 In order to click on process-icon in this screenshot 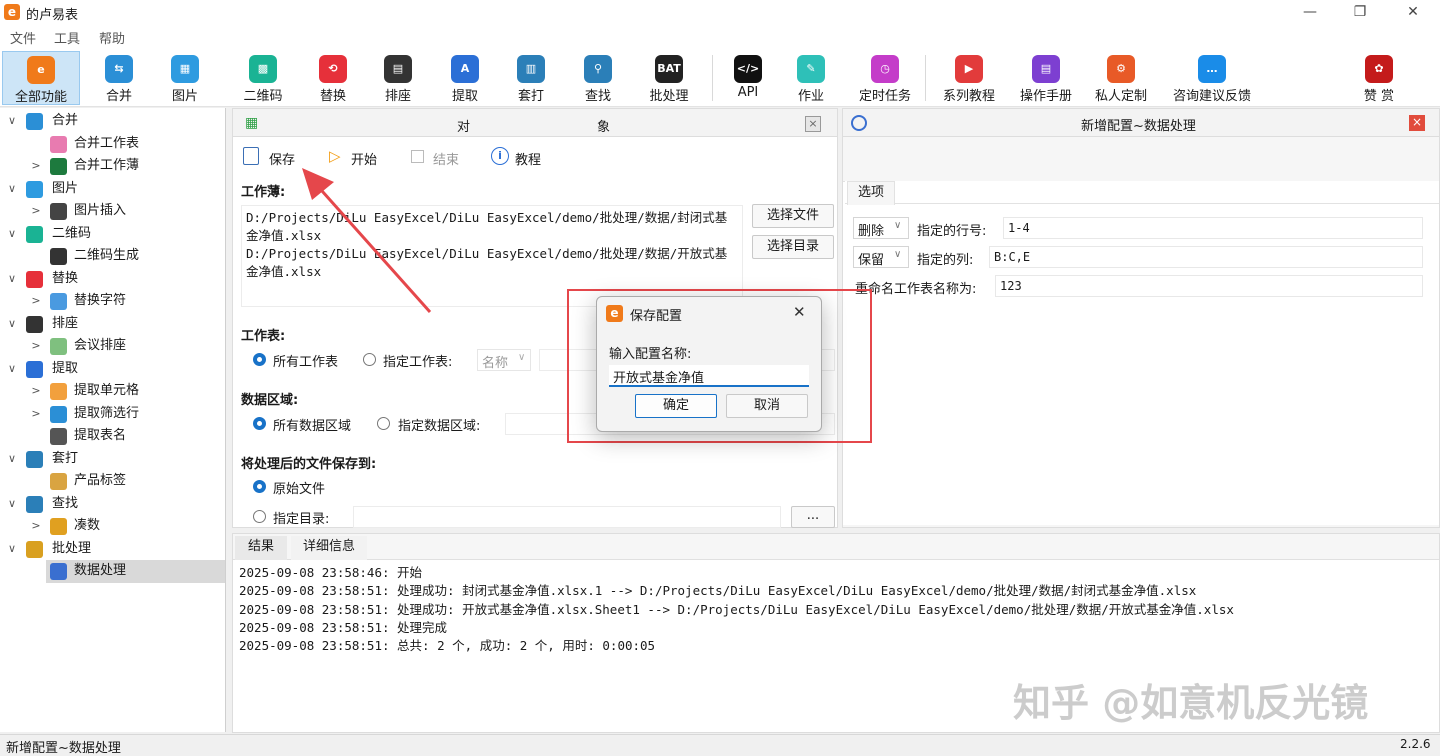, I will do `click(859, 123)`.